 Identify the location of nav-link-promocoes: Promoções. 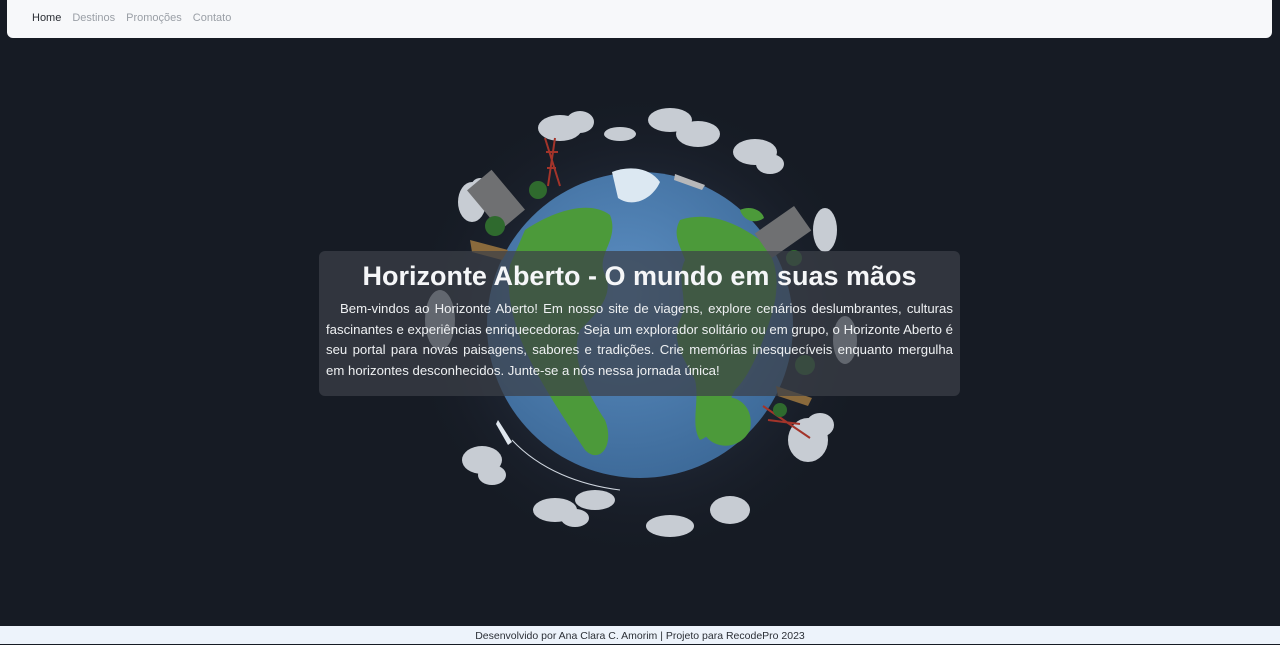
(154, 18).